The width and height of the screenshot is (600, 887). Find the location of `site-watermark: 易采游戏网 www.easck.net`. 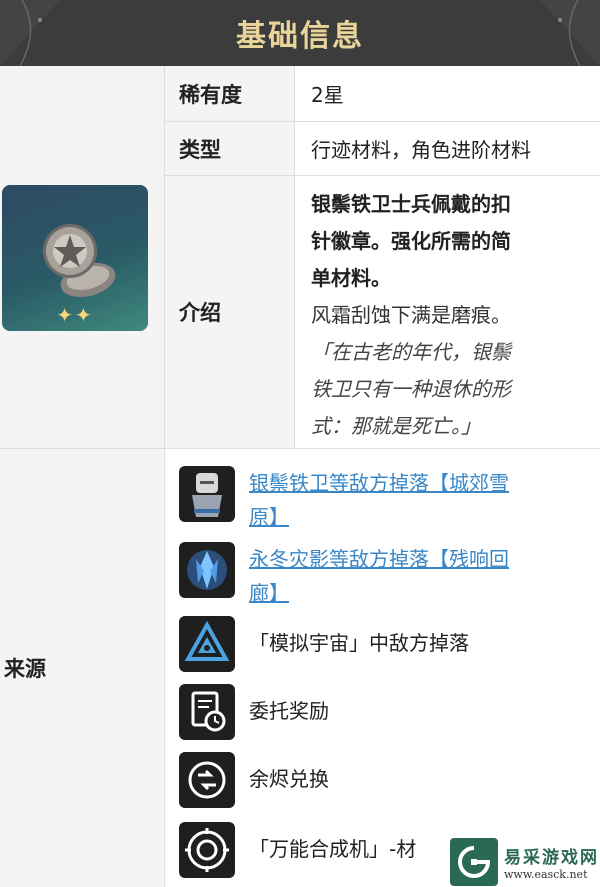

site-watermark: 易采游戏网 www.easck.net is located at coordinates (524, 861).